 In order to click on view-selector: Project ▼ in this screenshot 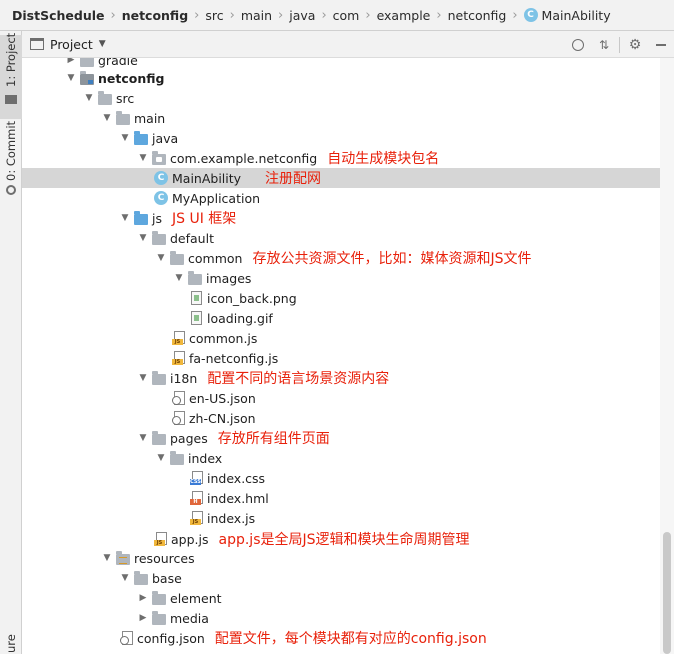, I will do `click(68, 44)`.